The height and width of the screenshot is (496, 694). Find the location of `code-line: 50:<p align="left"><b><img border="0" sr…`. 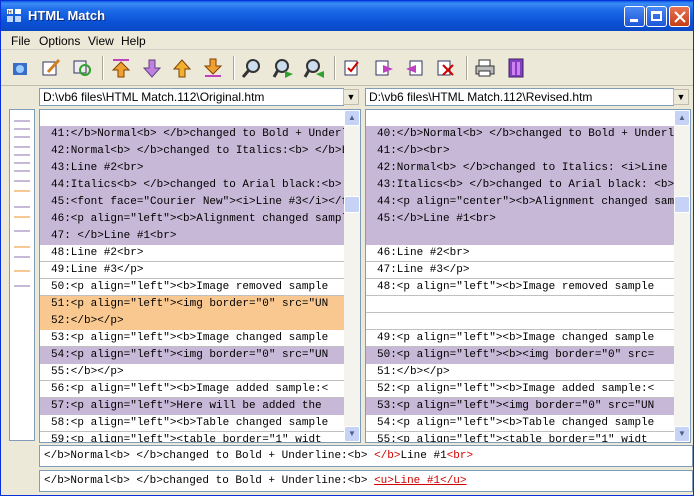

code-line: 50:<p align="left"><b><img border="0" sr… is located at coordinates (520, 355).